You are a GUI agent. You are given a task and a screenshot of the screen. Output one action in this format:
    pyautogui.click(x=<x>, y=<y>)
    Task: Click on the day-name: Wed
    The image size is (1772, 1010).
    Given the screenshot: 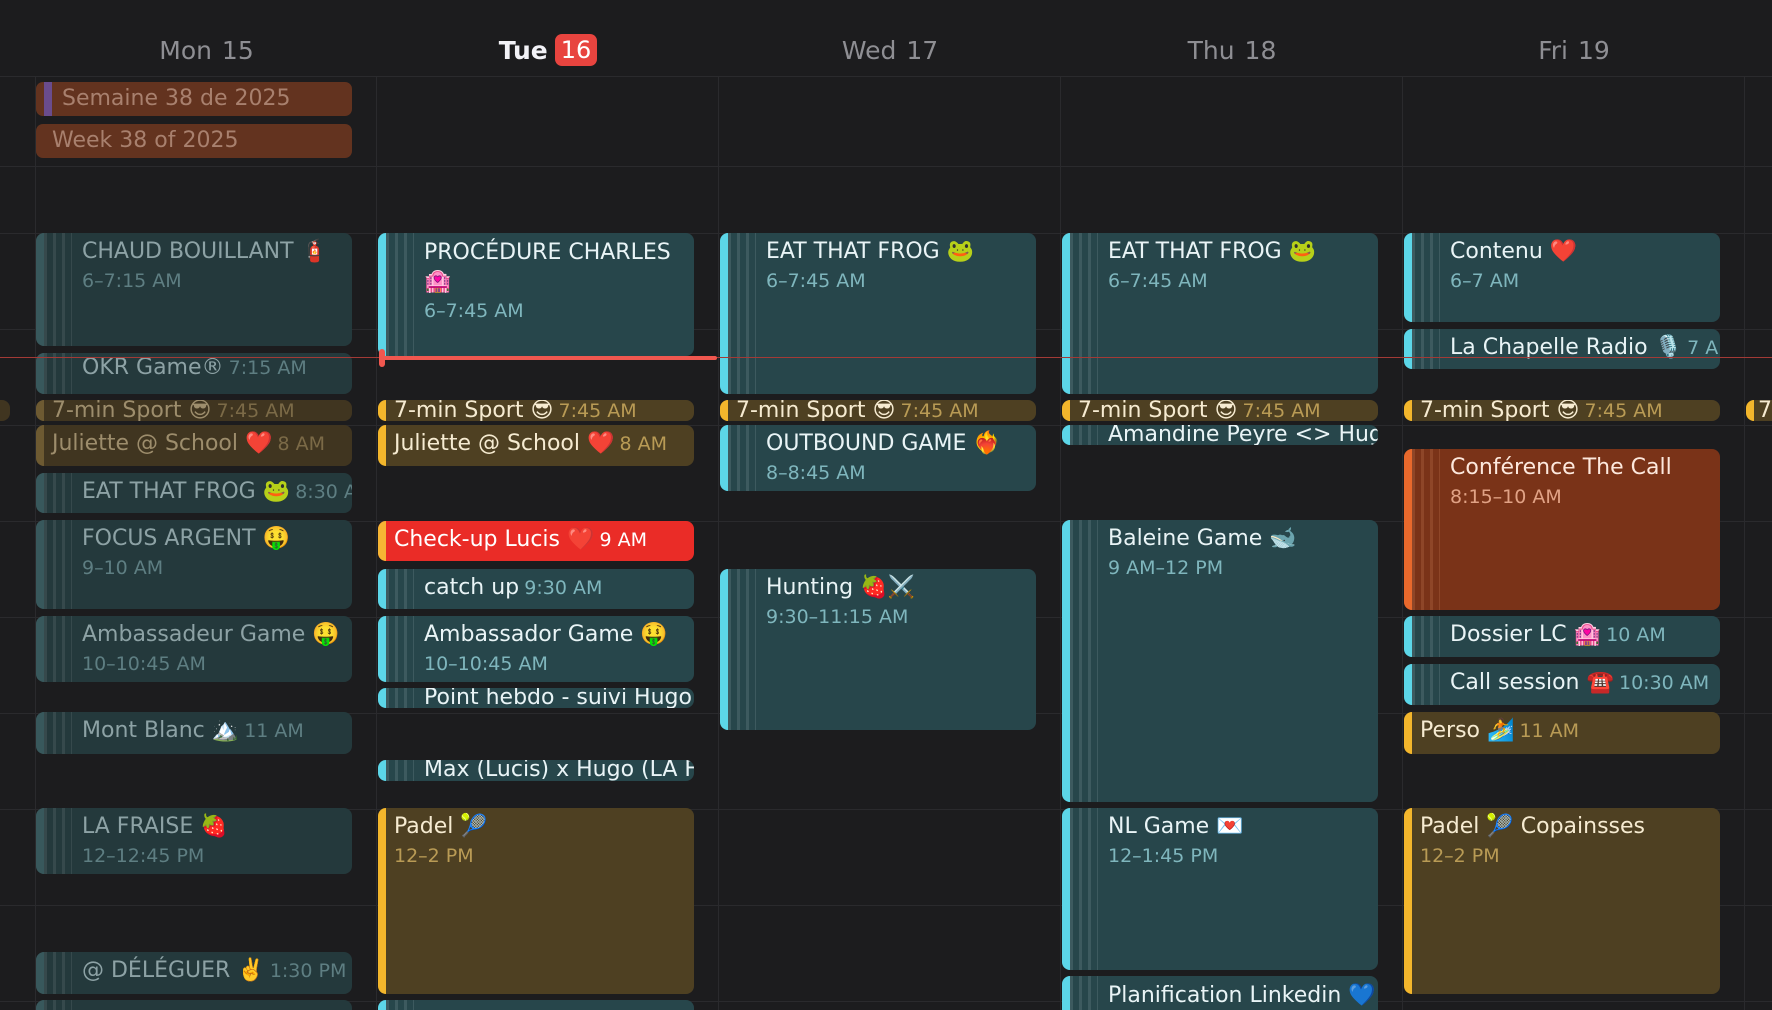 What is the action you would take?
    pyautogui.click(x=869, y=50)
    